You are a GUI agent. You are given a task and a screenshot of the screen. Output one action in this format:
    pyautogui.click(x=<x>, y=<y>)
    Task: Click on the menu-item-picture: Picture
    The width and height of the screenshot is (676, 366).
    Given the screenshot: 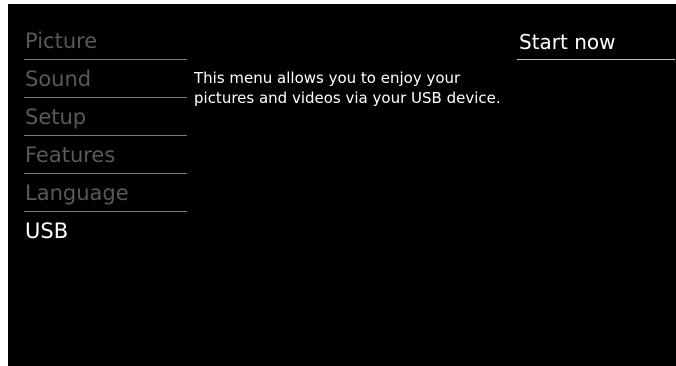 What is the action you would take?
    pyautogui.click(x=105, y=41)
    